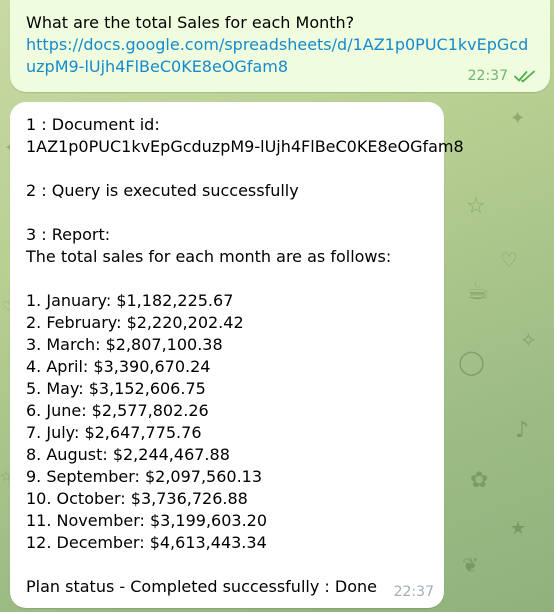  Describe the element at coordinates (128, 454) in the screenshot. I see `list-item: 8. August: $2,244,467.88` at that location.